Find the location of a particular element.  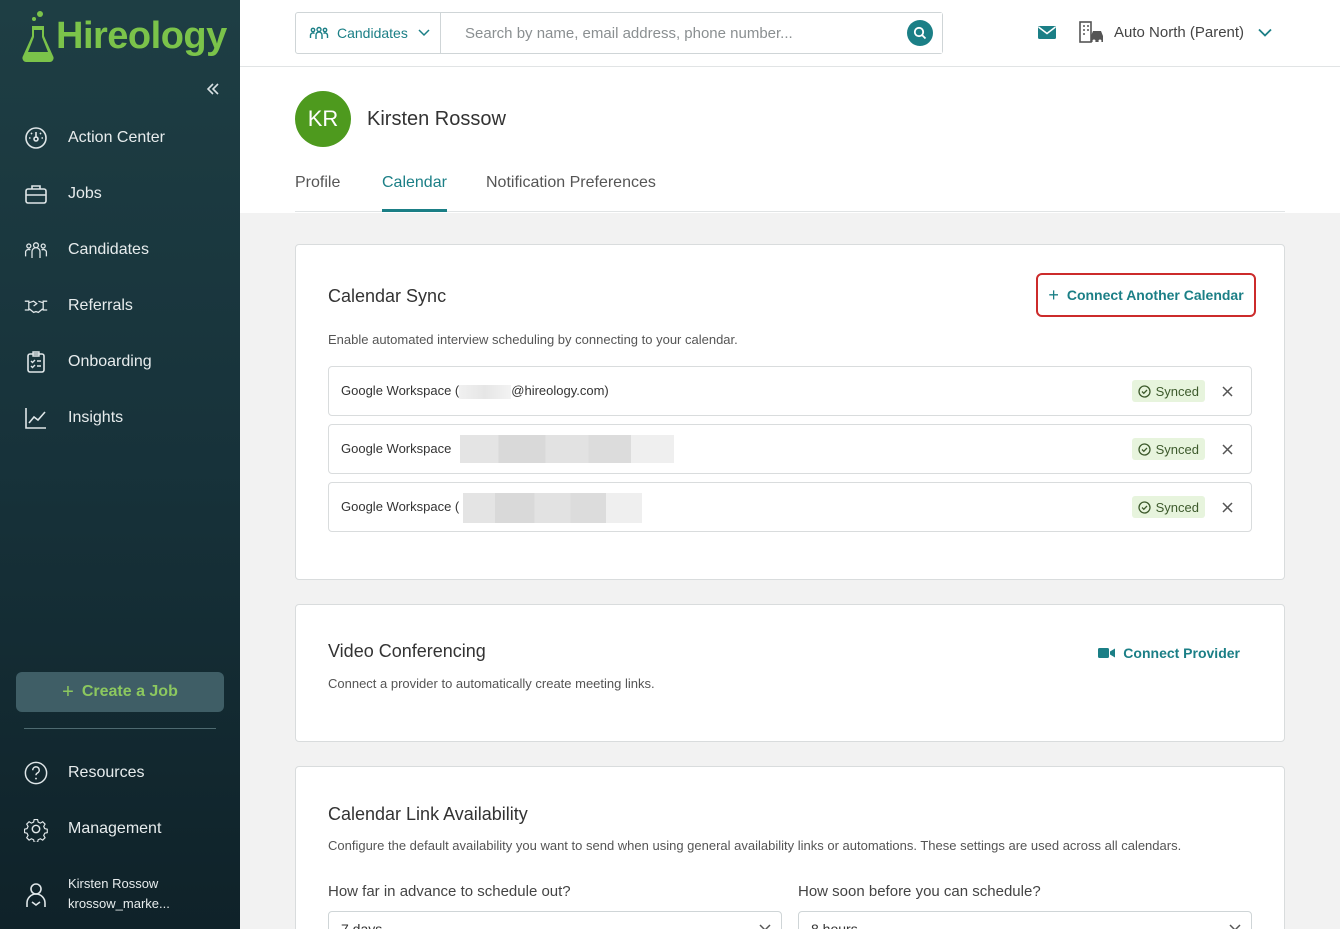

sidebar-item-label: Jobs is located at coordinates (85, 193).